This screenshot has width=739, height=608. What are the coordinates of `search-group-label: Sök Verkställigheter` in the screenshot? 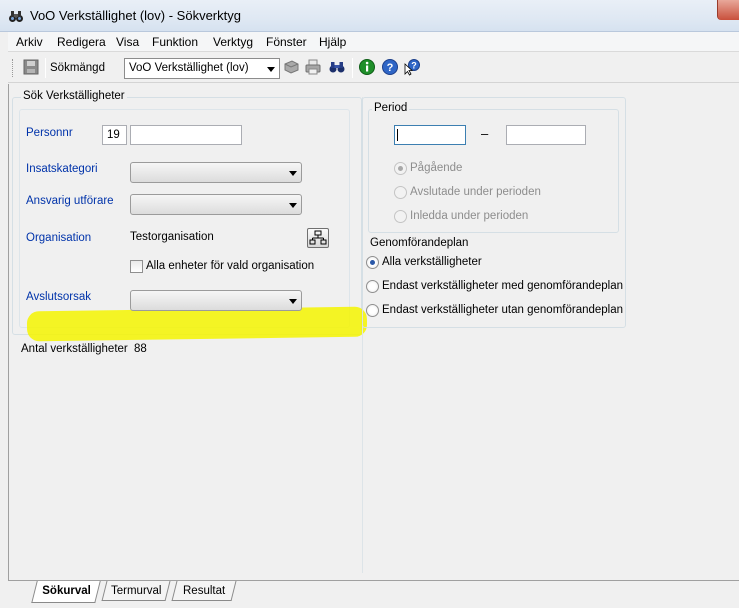 It's located at (74, 96).